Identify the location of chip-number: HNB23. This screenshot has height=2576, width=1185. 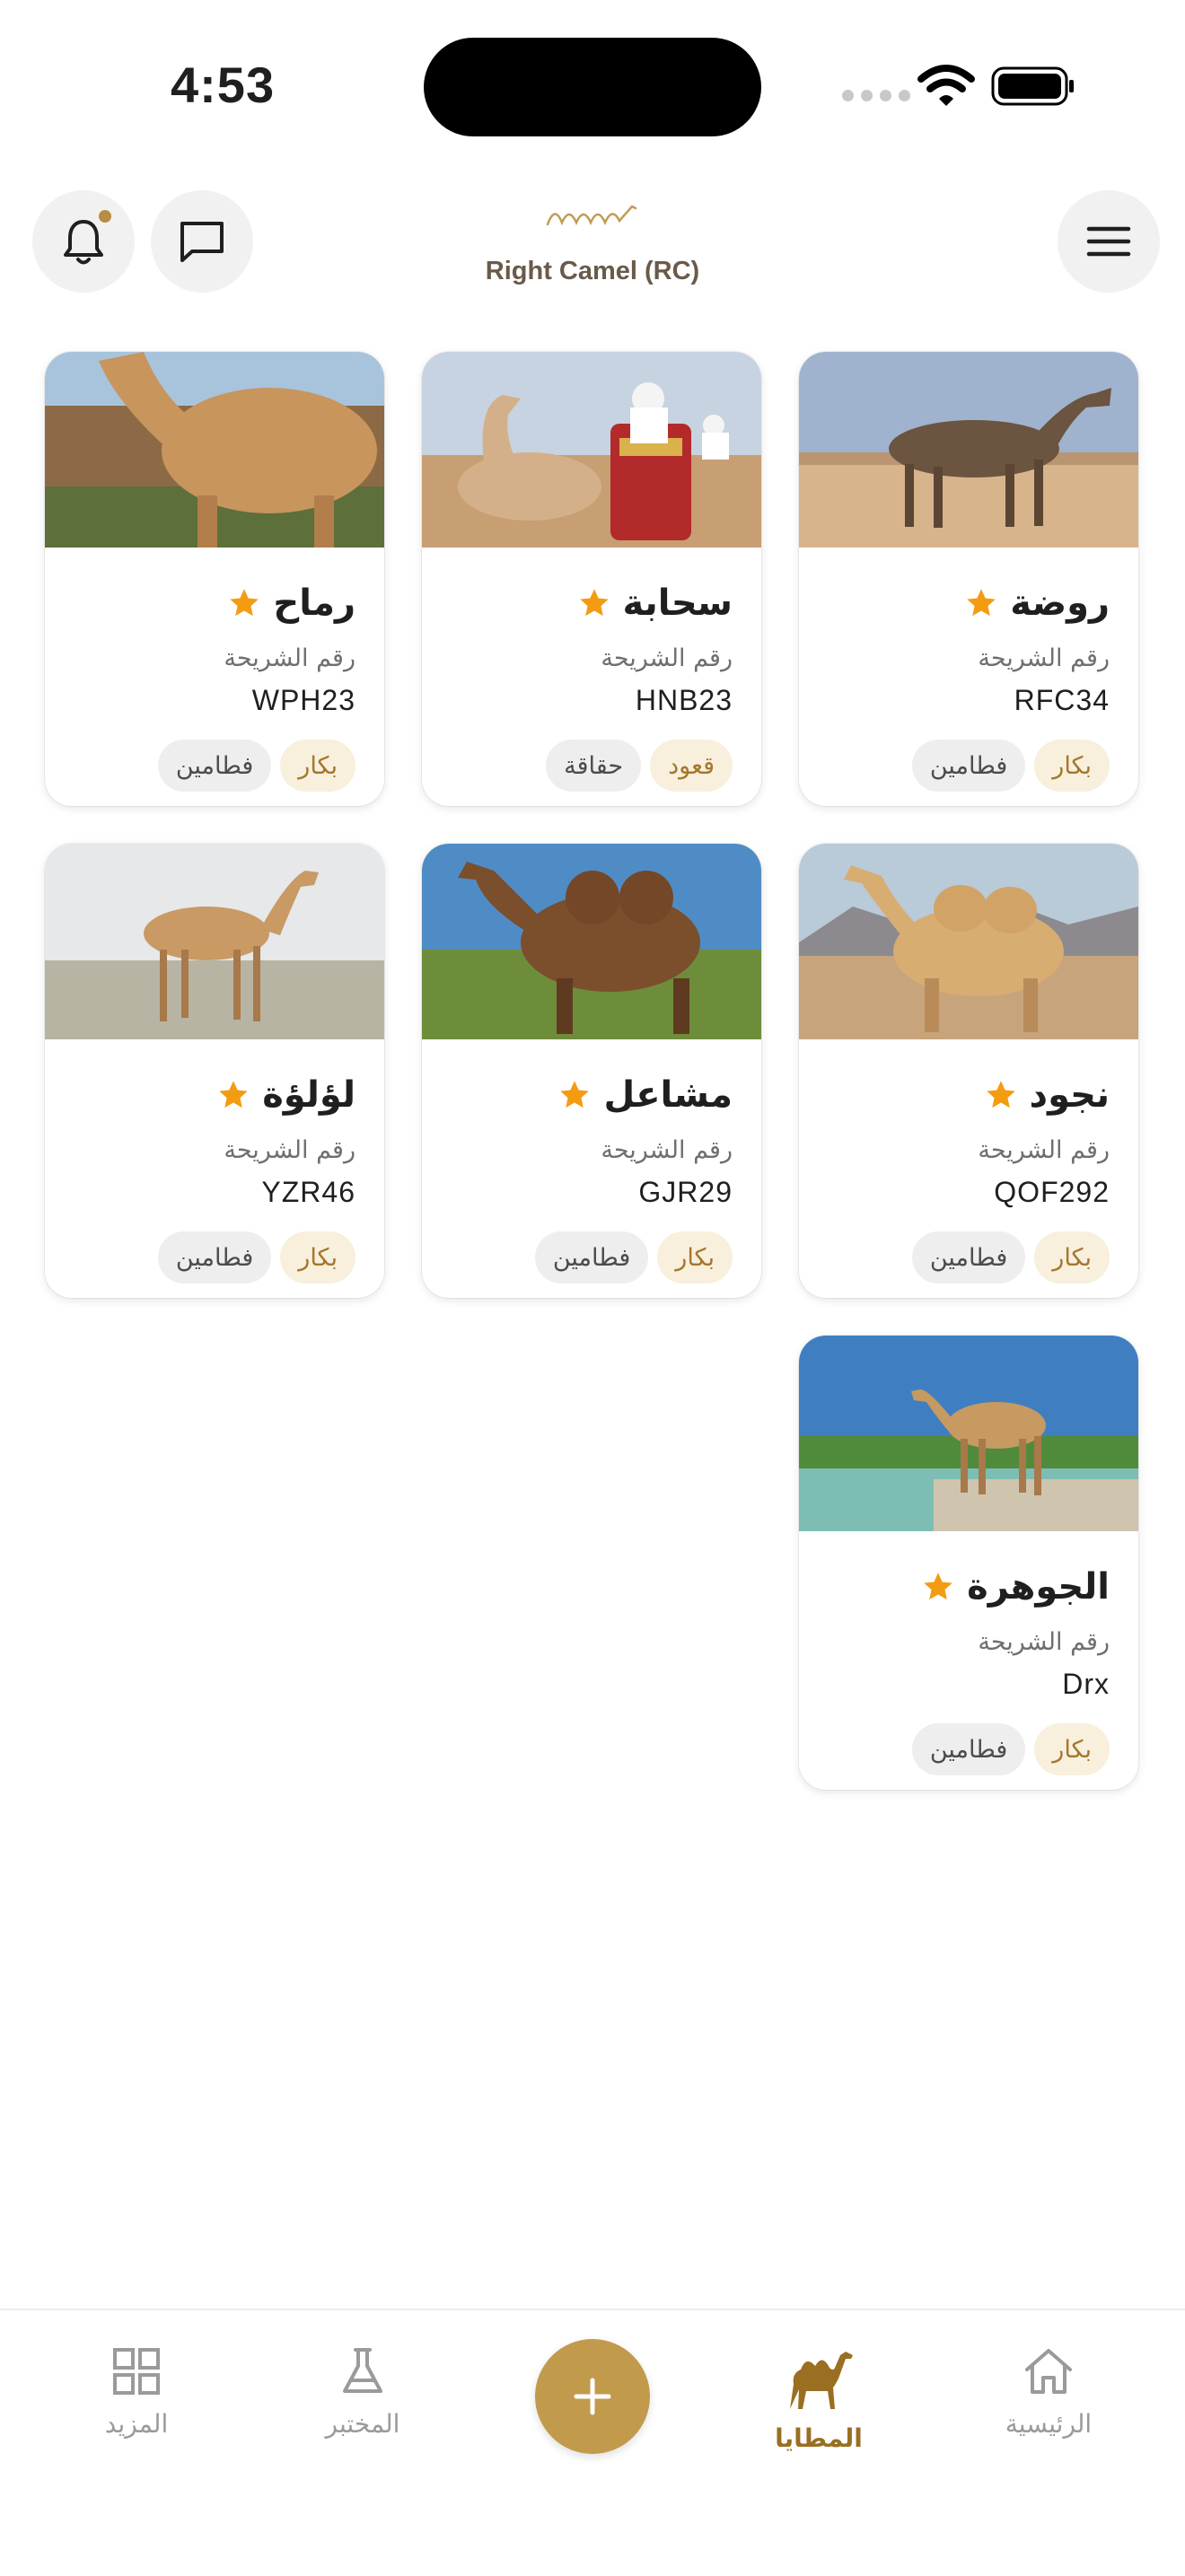
(684, 700).